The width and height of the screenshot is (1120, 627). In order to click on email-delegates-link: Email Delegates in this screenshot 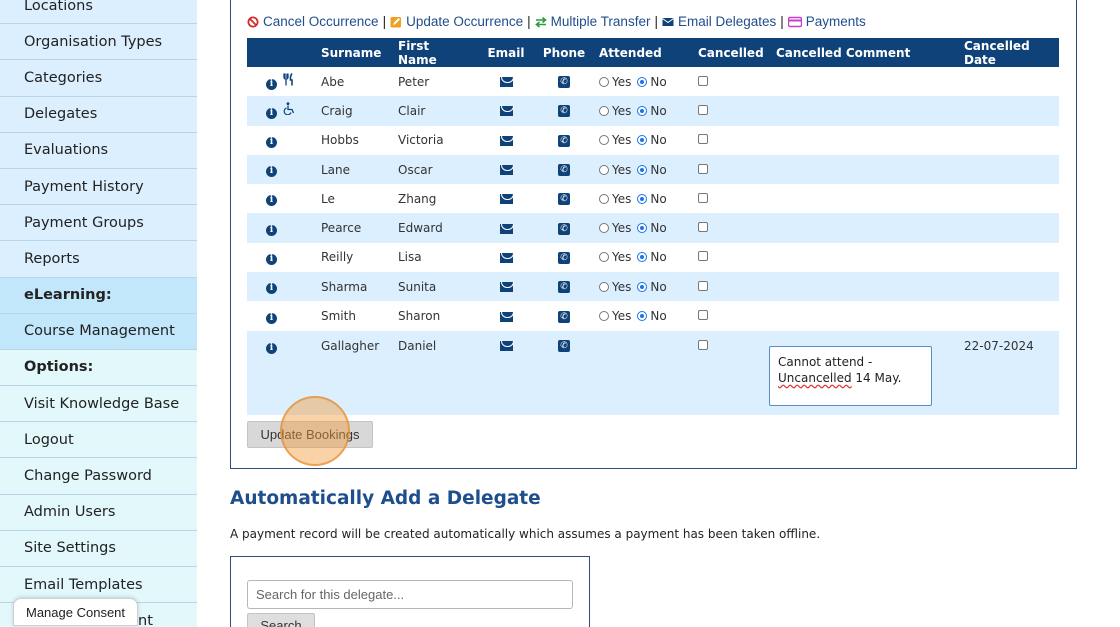, I will do `click(727, 21)`.